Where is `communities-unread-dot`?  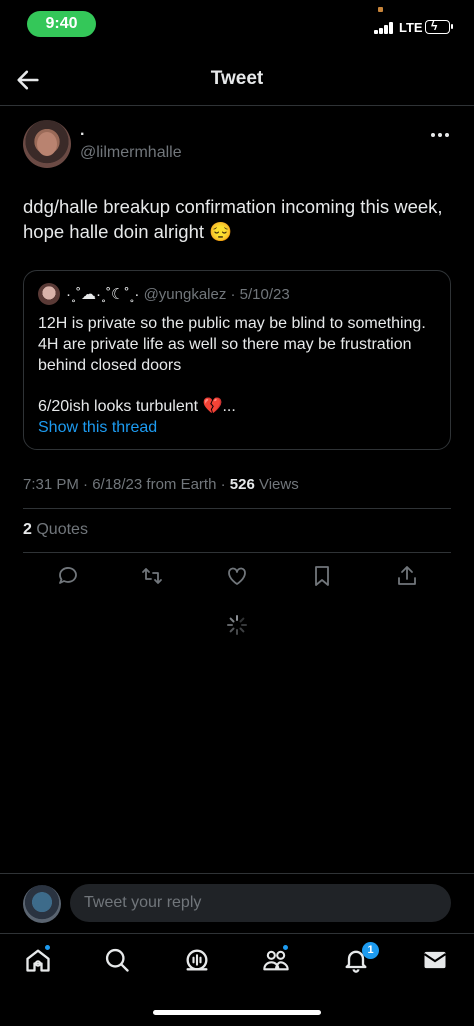
communities-unread-dot is located at coordinates (285, 947).